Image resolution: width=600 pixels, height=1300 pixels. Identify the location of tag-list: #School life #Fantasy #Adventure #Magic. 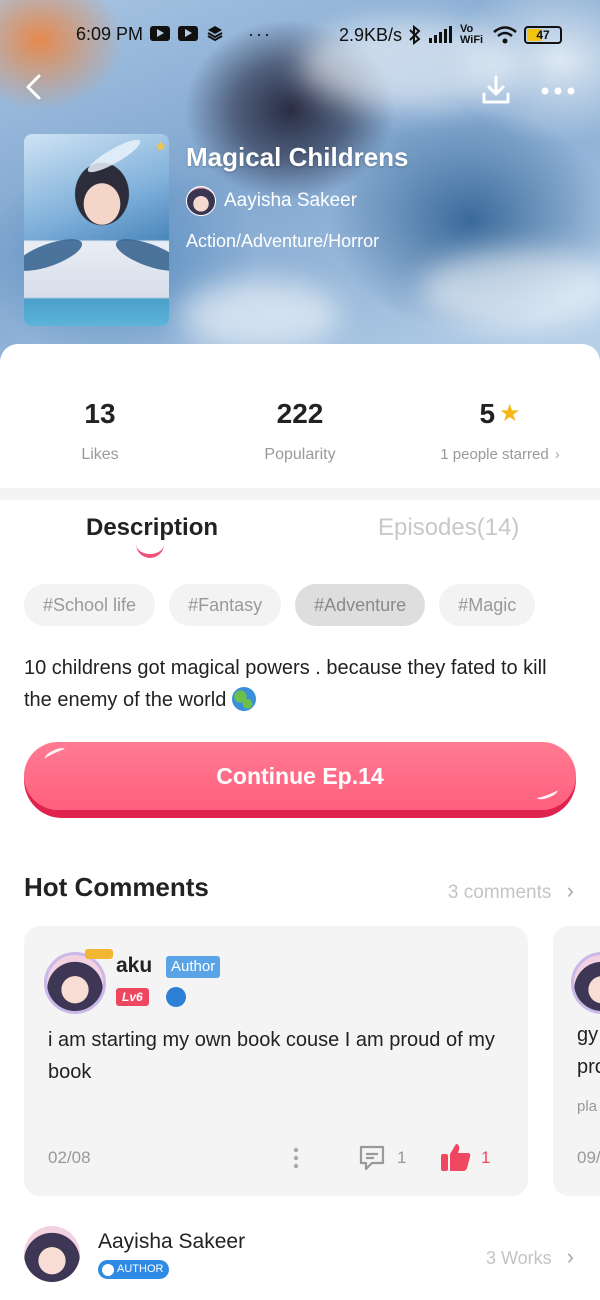
(280, 605).